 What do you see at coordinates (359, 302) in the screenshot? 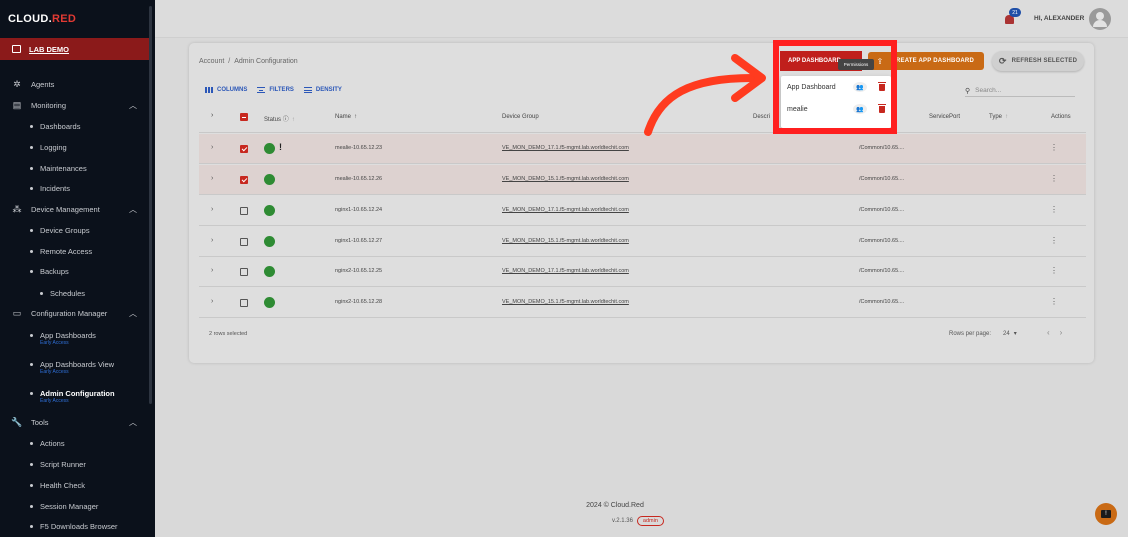
I see `row-name: nginx2-10.65.12.28` at bounding box center [359, 302].